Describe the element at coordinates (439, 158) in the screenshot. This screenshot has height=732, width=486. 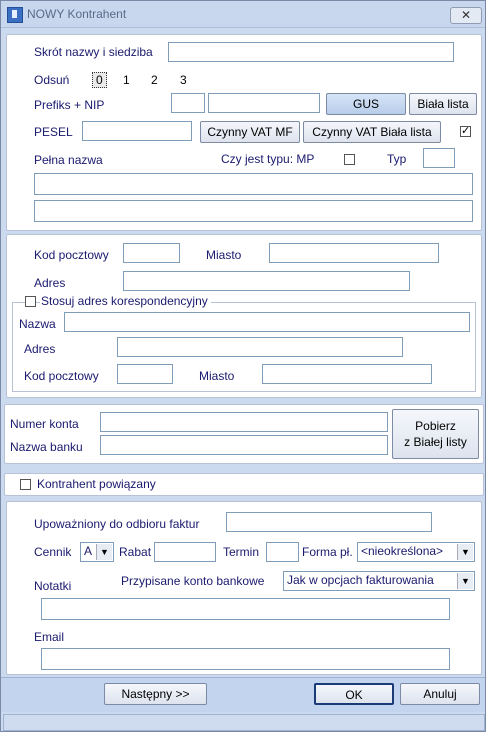
I see `typ-input` at that location.